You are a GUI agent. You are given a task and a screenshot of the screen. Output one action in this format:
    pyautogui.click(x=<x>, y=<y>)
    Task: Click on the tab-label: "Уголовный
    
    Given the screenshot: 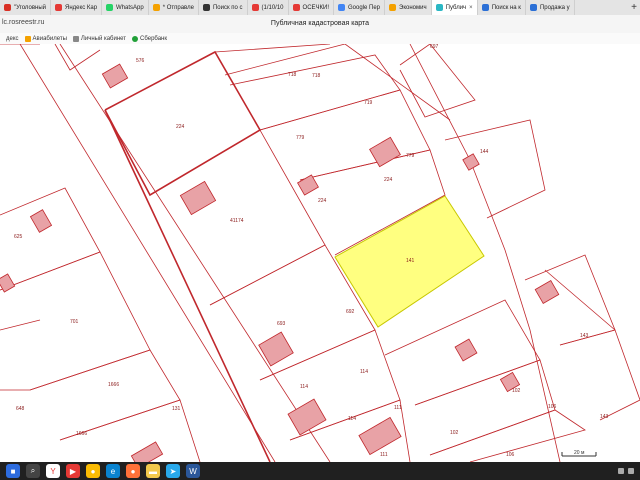 What is the action you would take?
    pyautogui.click(x=30, y=7)
    